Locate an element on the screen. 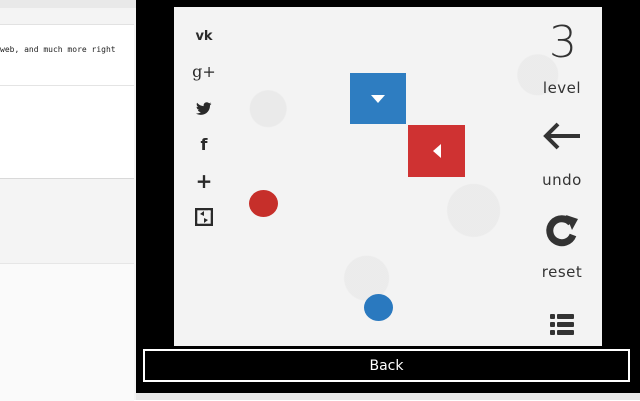 This screenshot has width=640, height=401. reset-icon is located at coordinates (562, 231).